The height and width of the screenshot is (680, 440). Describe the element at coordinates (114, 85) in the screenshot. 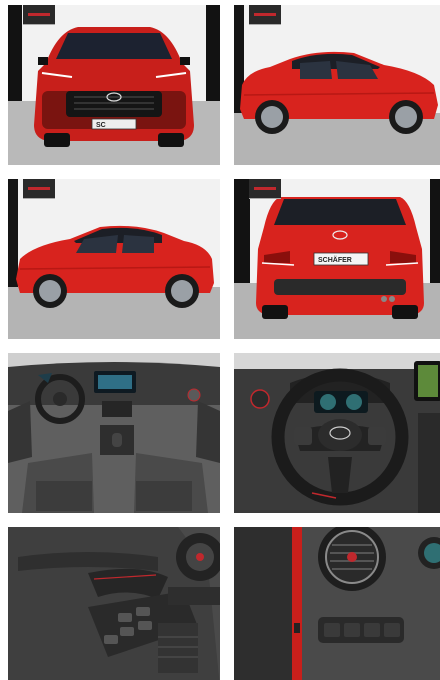

I see `gallery-image-front-view: SC` at that location.